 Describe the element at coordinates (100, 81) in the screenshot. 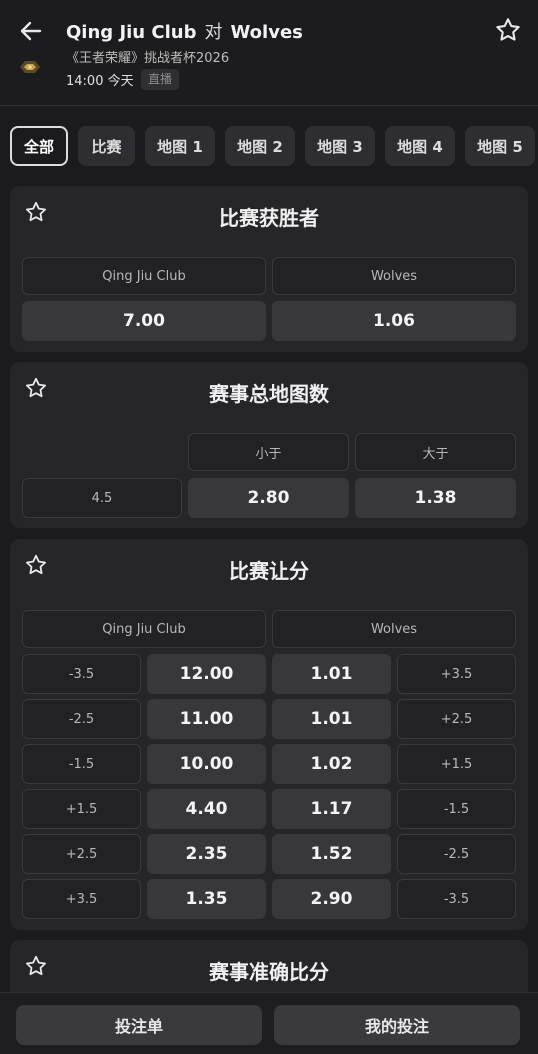

I see `match-time: 14:00 今天` at that location.